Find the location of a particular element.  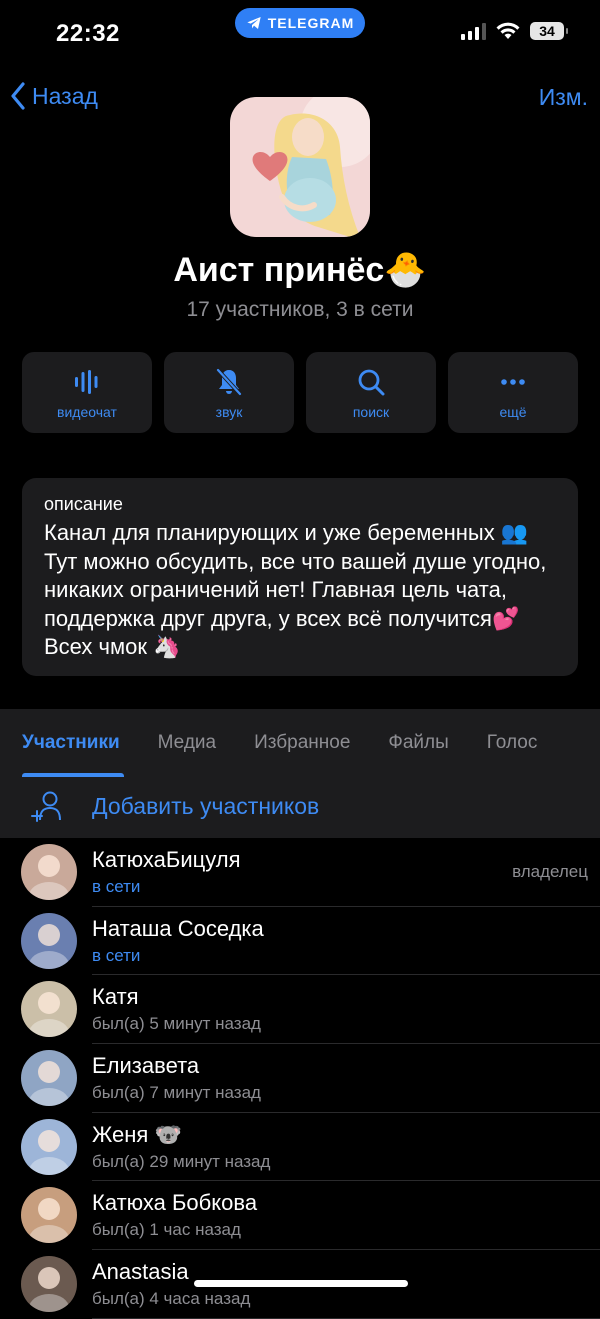

member-row: Женя 🐨 был(а) 29 минут назад is located at coordinates (300, 1147).